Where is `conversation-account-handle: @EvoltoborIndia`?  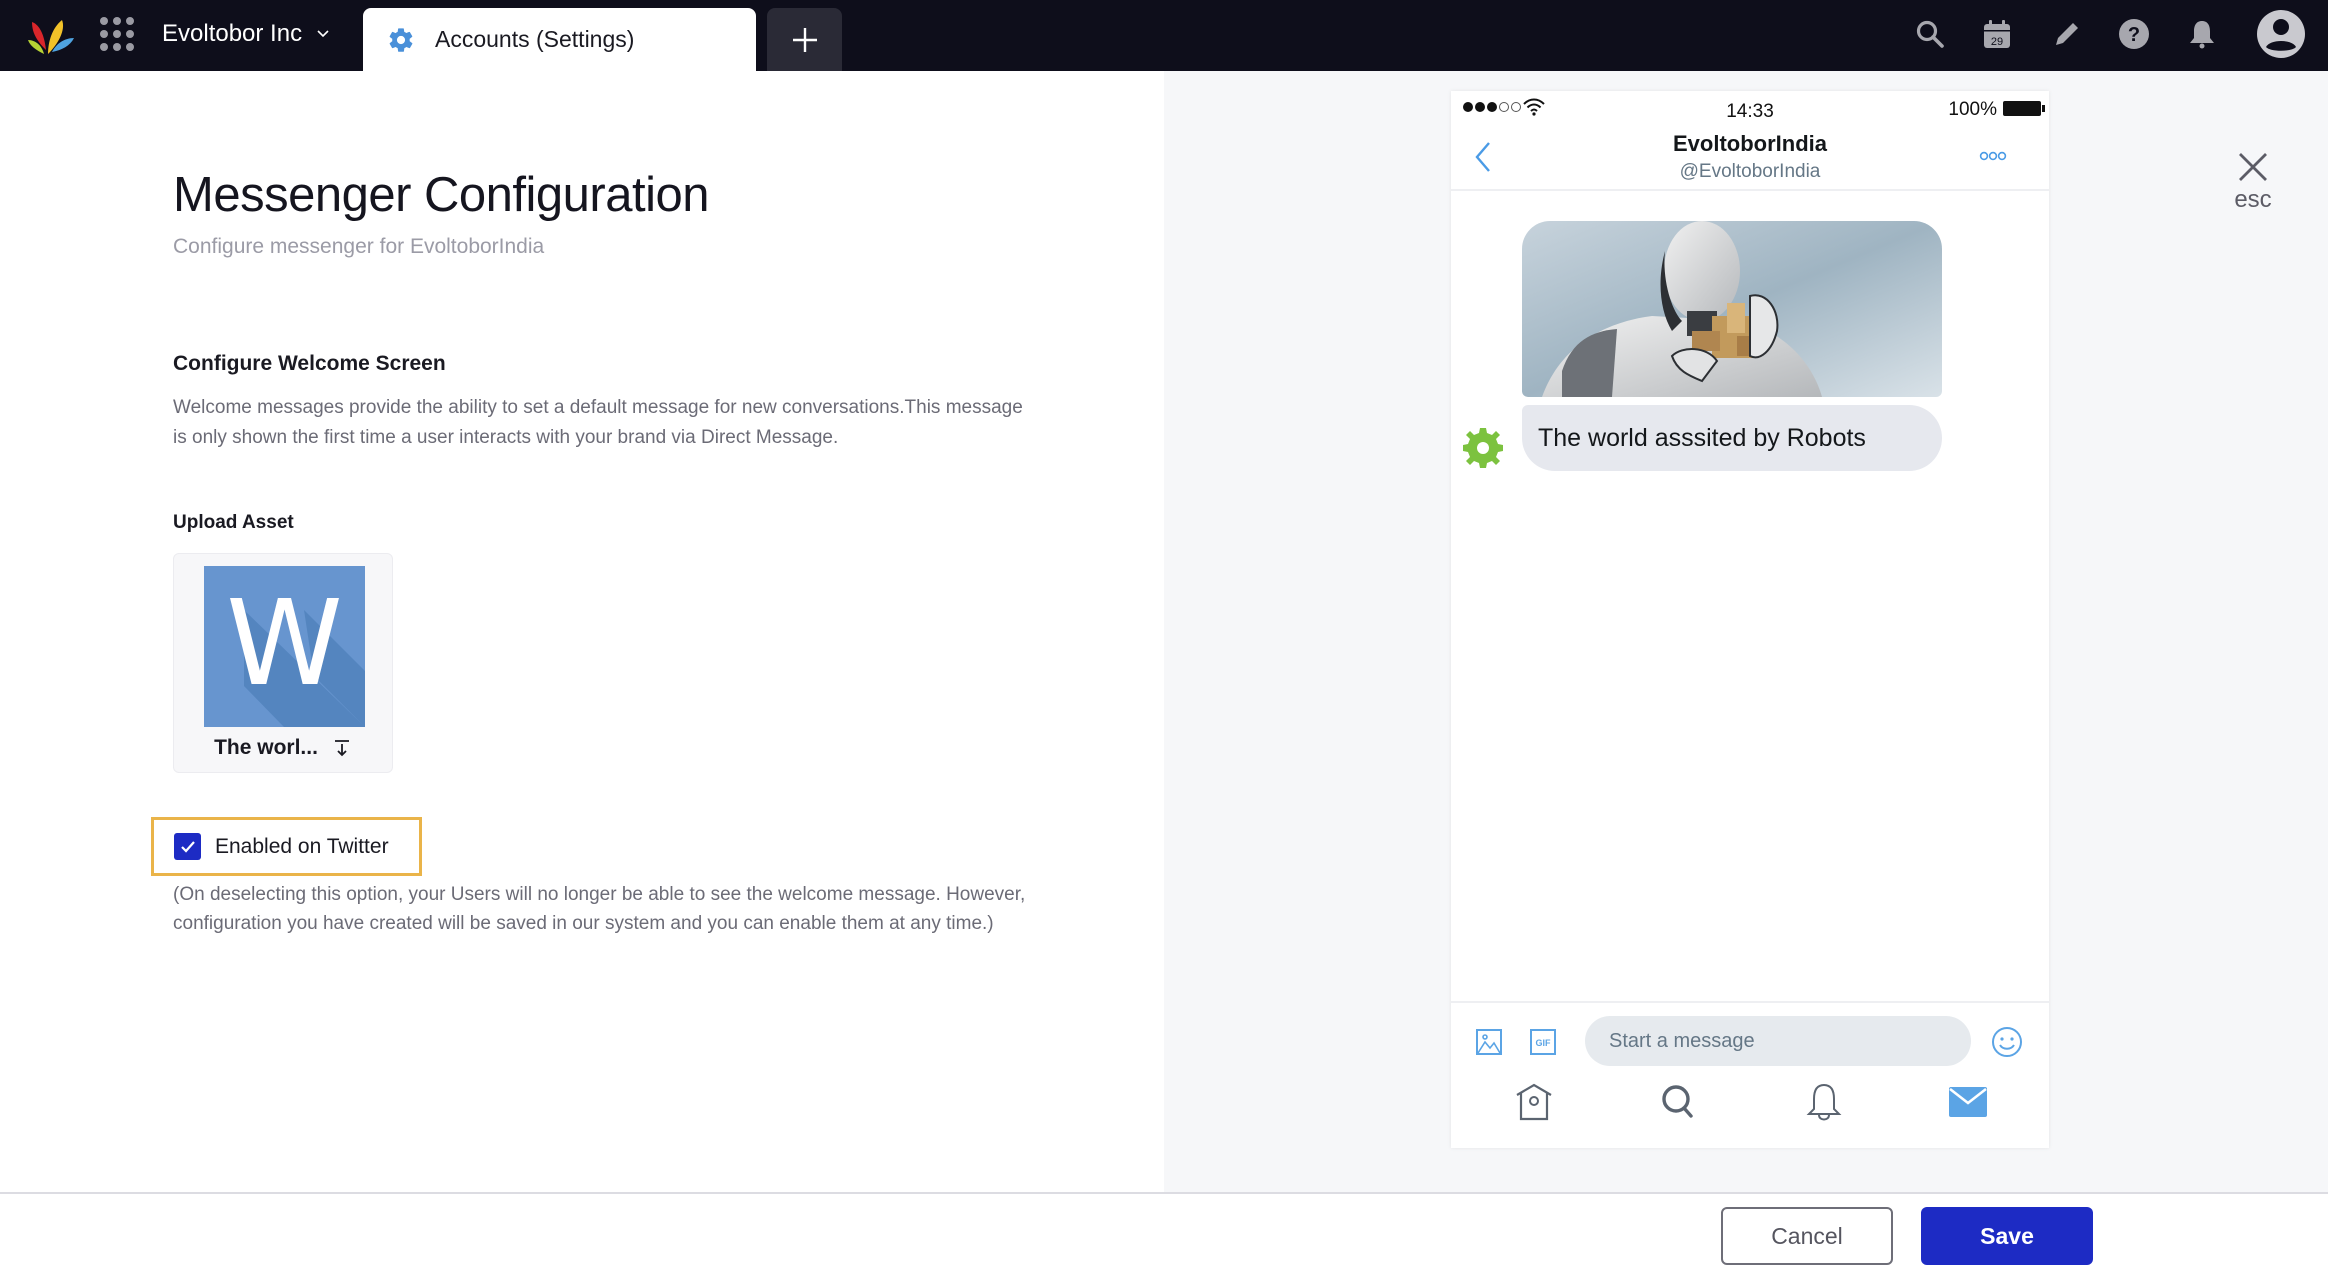
conversation-account-handle: @EvoltoborIndia is located at coordinates (1750, 171).